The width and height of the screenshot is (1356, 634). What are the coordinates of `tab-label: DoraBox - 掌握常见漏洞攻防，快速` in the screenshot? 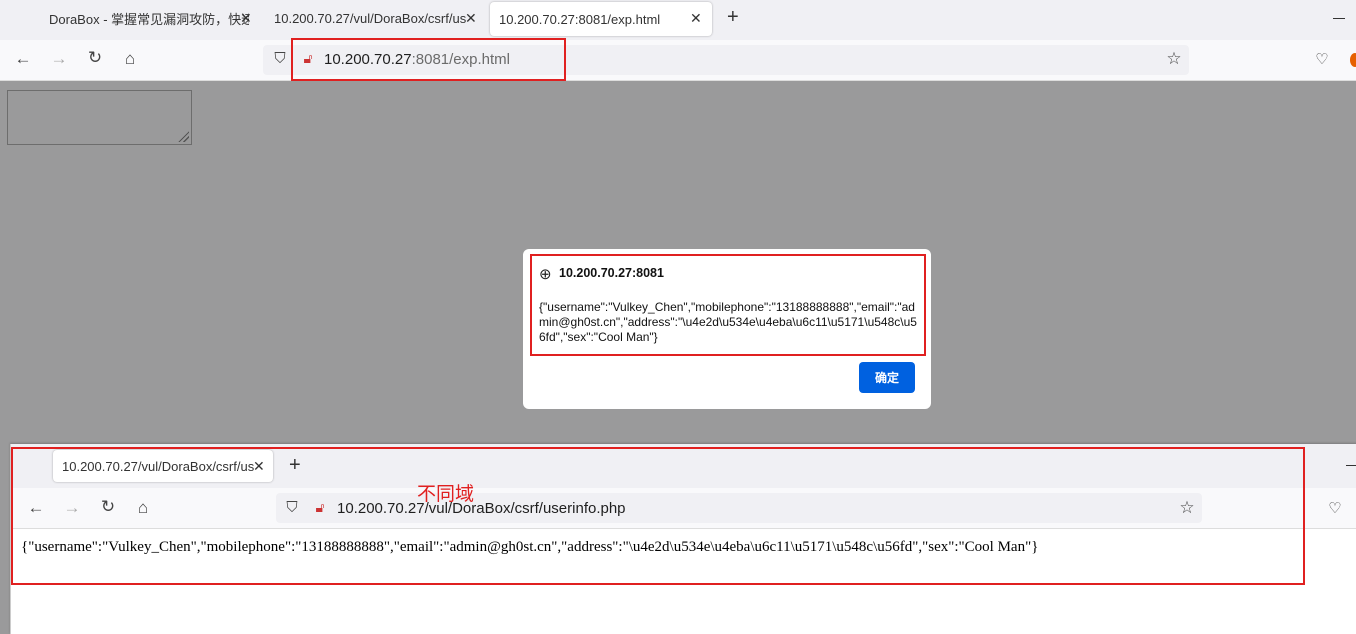 It's located at (149, 19).